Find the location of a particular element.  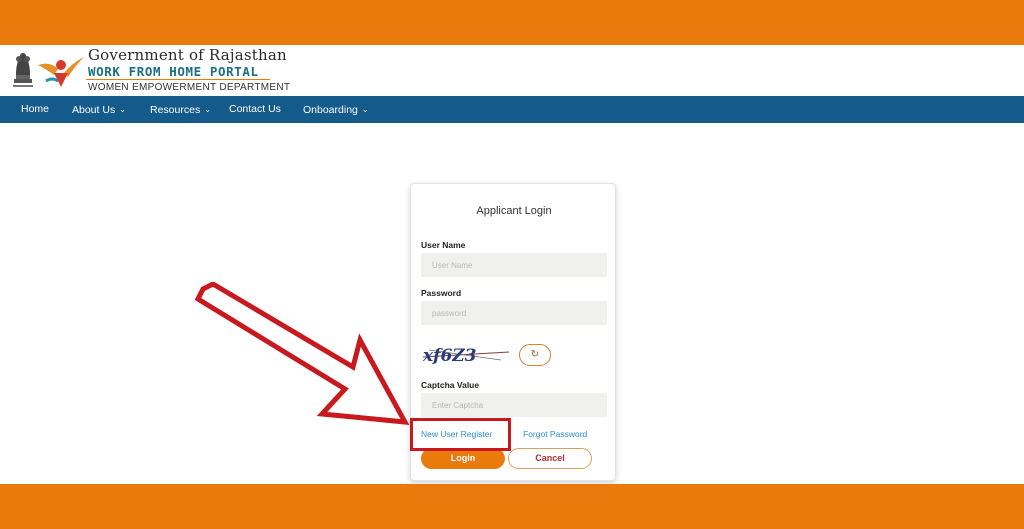

login-button: Login is located at coordinates (463, 458).